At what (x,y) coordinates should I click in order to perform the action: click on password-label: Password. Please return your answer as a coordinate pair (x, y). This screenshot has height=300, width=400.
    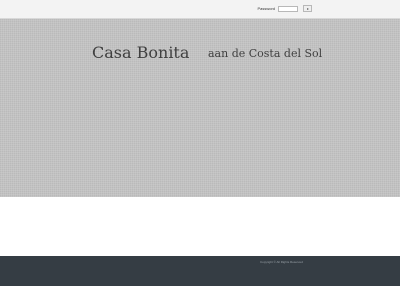
    Looking at the image, I should click on (266, 8).